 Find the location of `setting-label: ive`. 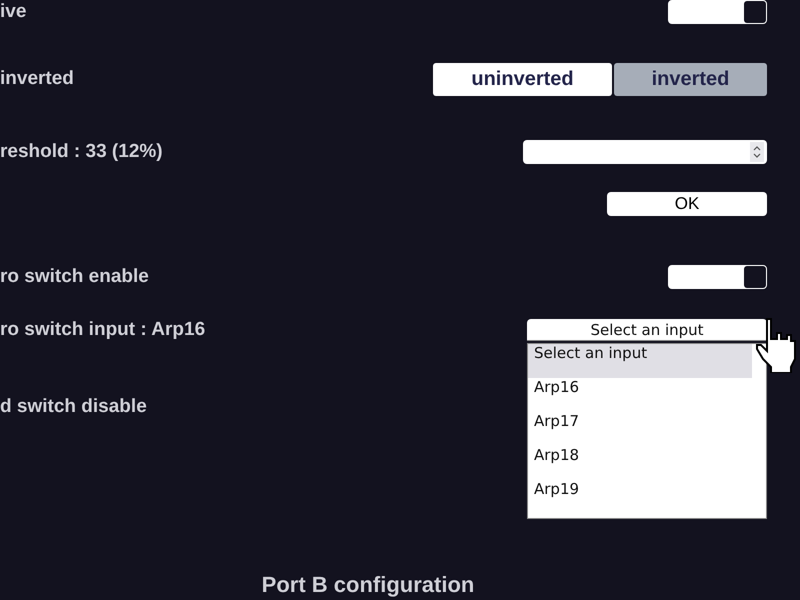

setting-label: ive is located at coordinates (13, 12).